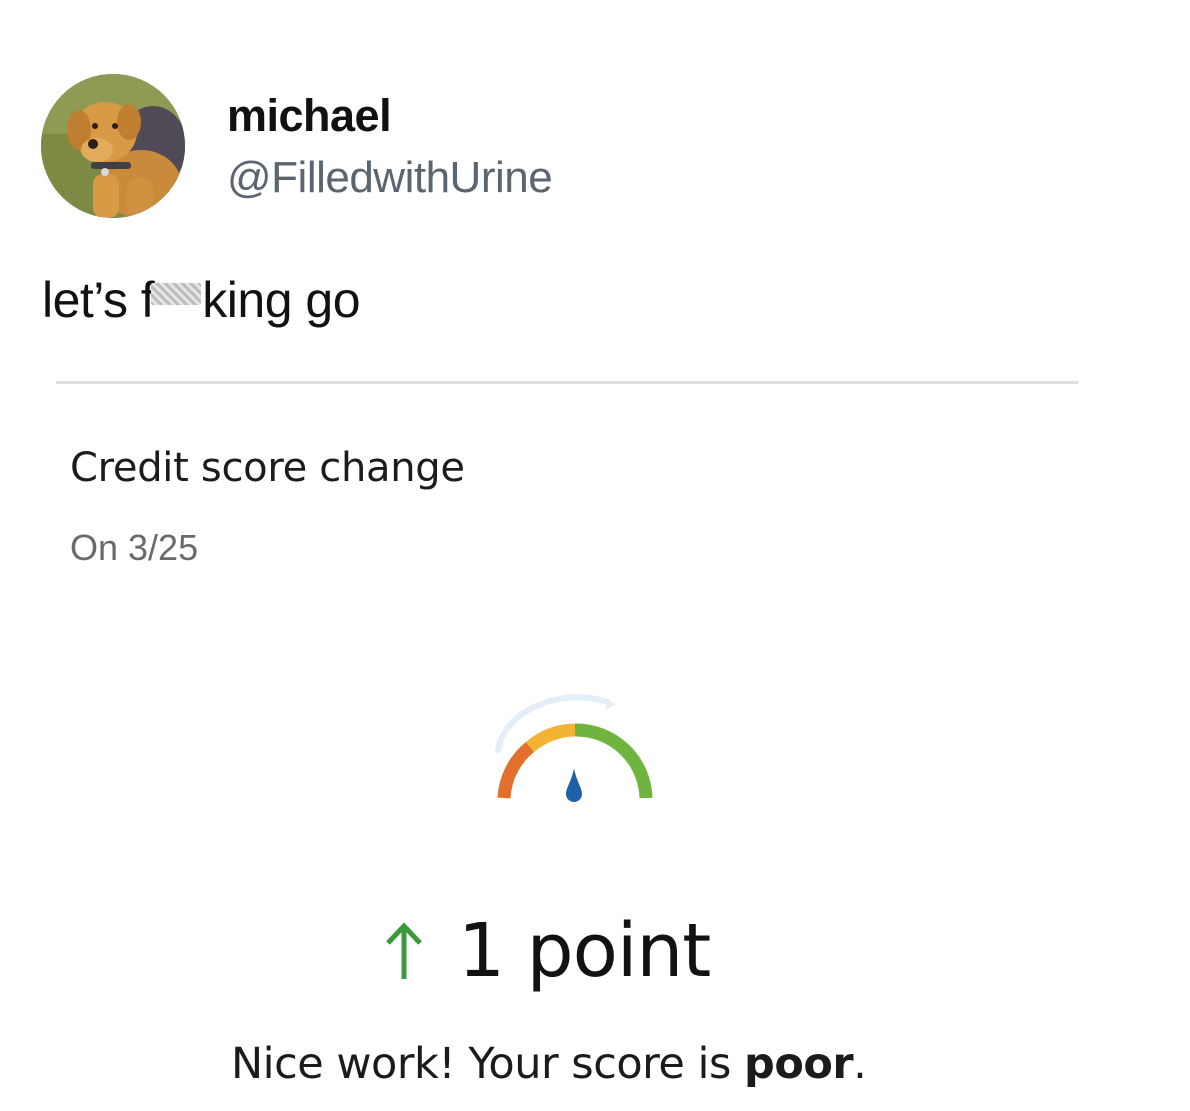 This screenshot has width=1190, height=1111. Describe the element at coordinates (98, 300) in the screenshot. I see `tweet-text-start: let’s f` at that location.